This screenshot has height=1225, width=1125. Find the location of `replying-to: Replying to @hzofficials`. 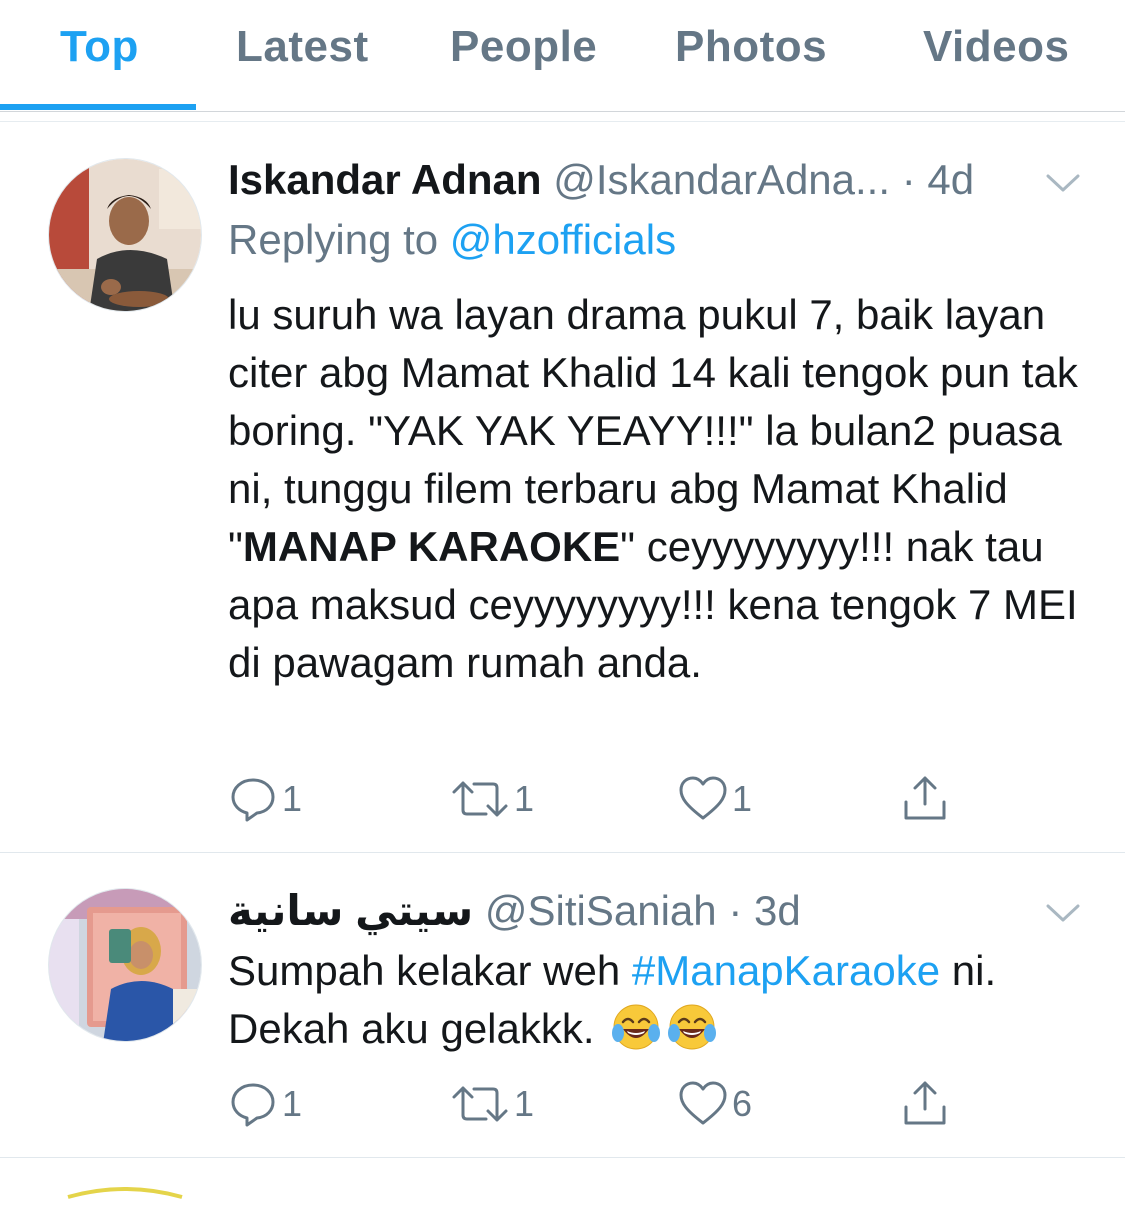

replying-to: Replying to @hzofficials is located at coordinates (452, 240).